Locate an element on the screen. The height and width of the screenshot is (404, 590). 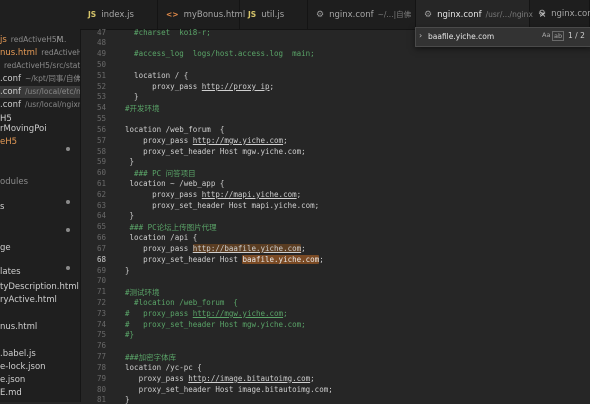
code-line: location ~ /web_app { is located at coordinates (170, 183).